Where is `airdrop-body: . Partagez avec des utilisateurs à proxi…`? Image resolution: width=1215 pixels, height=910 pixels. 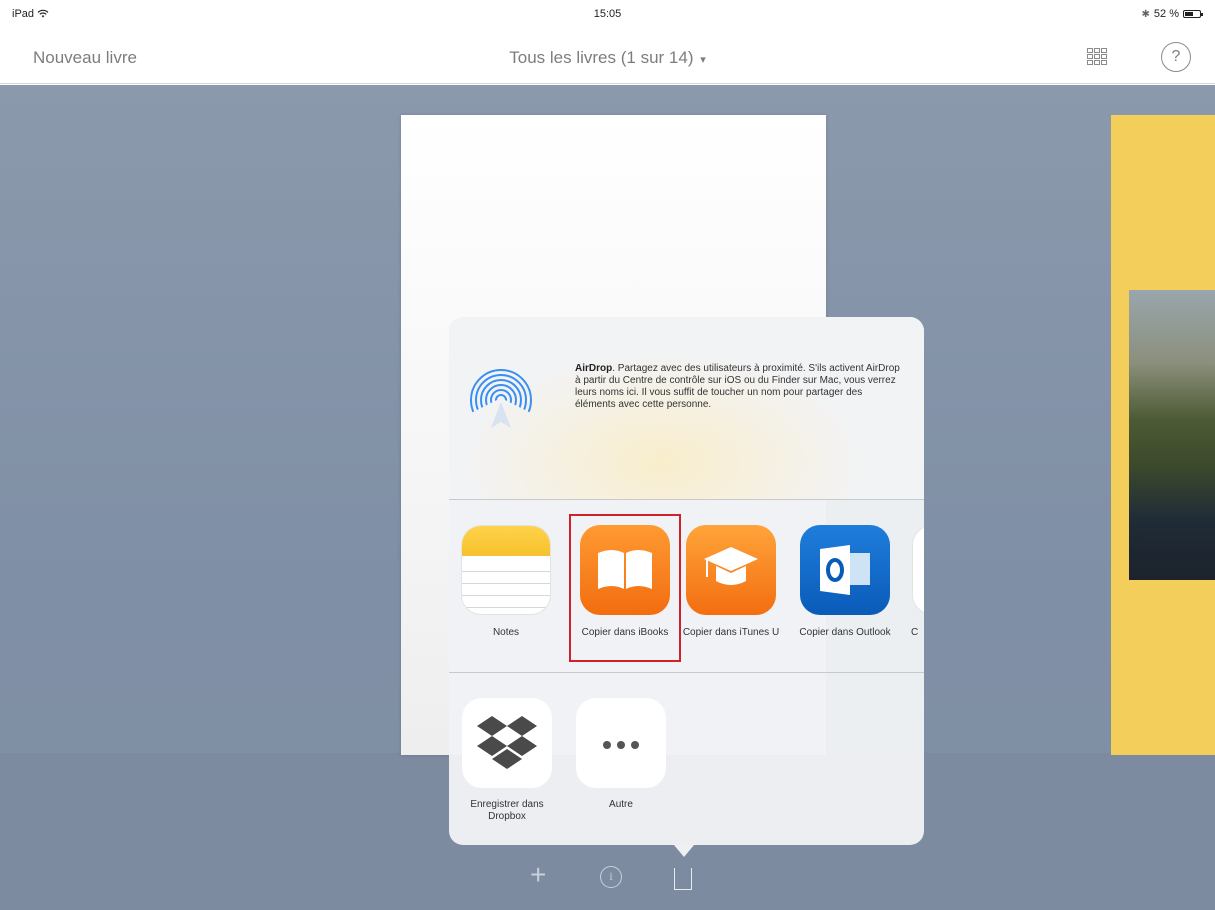
airdrop-body: . Partagez avec des utilisateurs à proxi… is located at coordinates (737, 386).